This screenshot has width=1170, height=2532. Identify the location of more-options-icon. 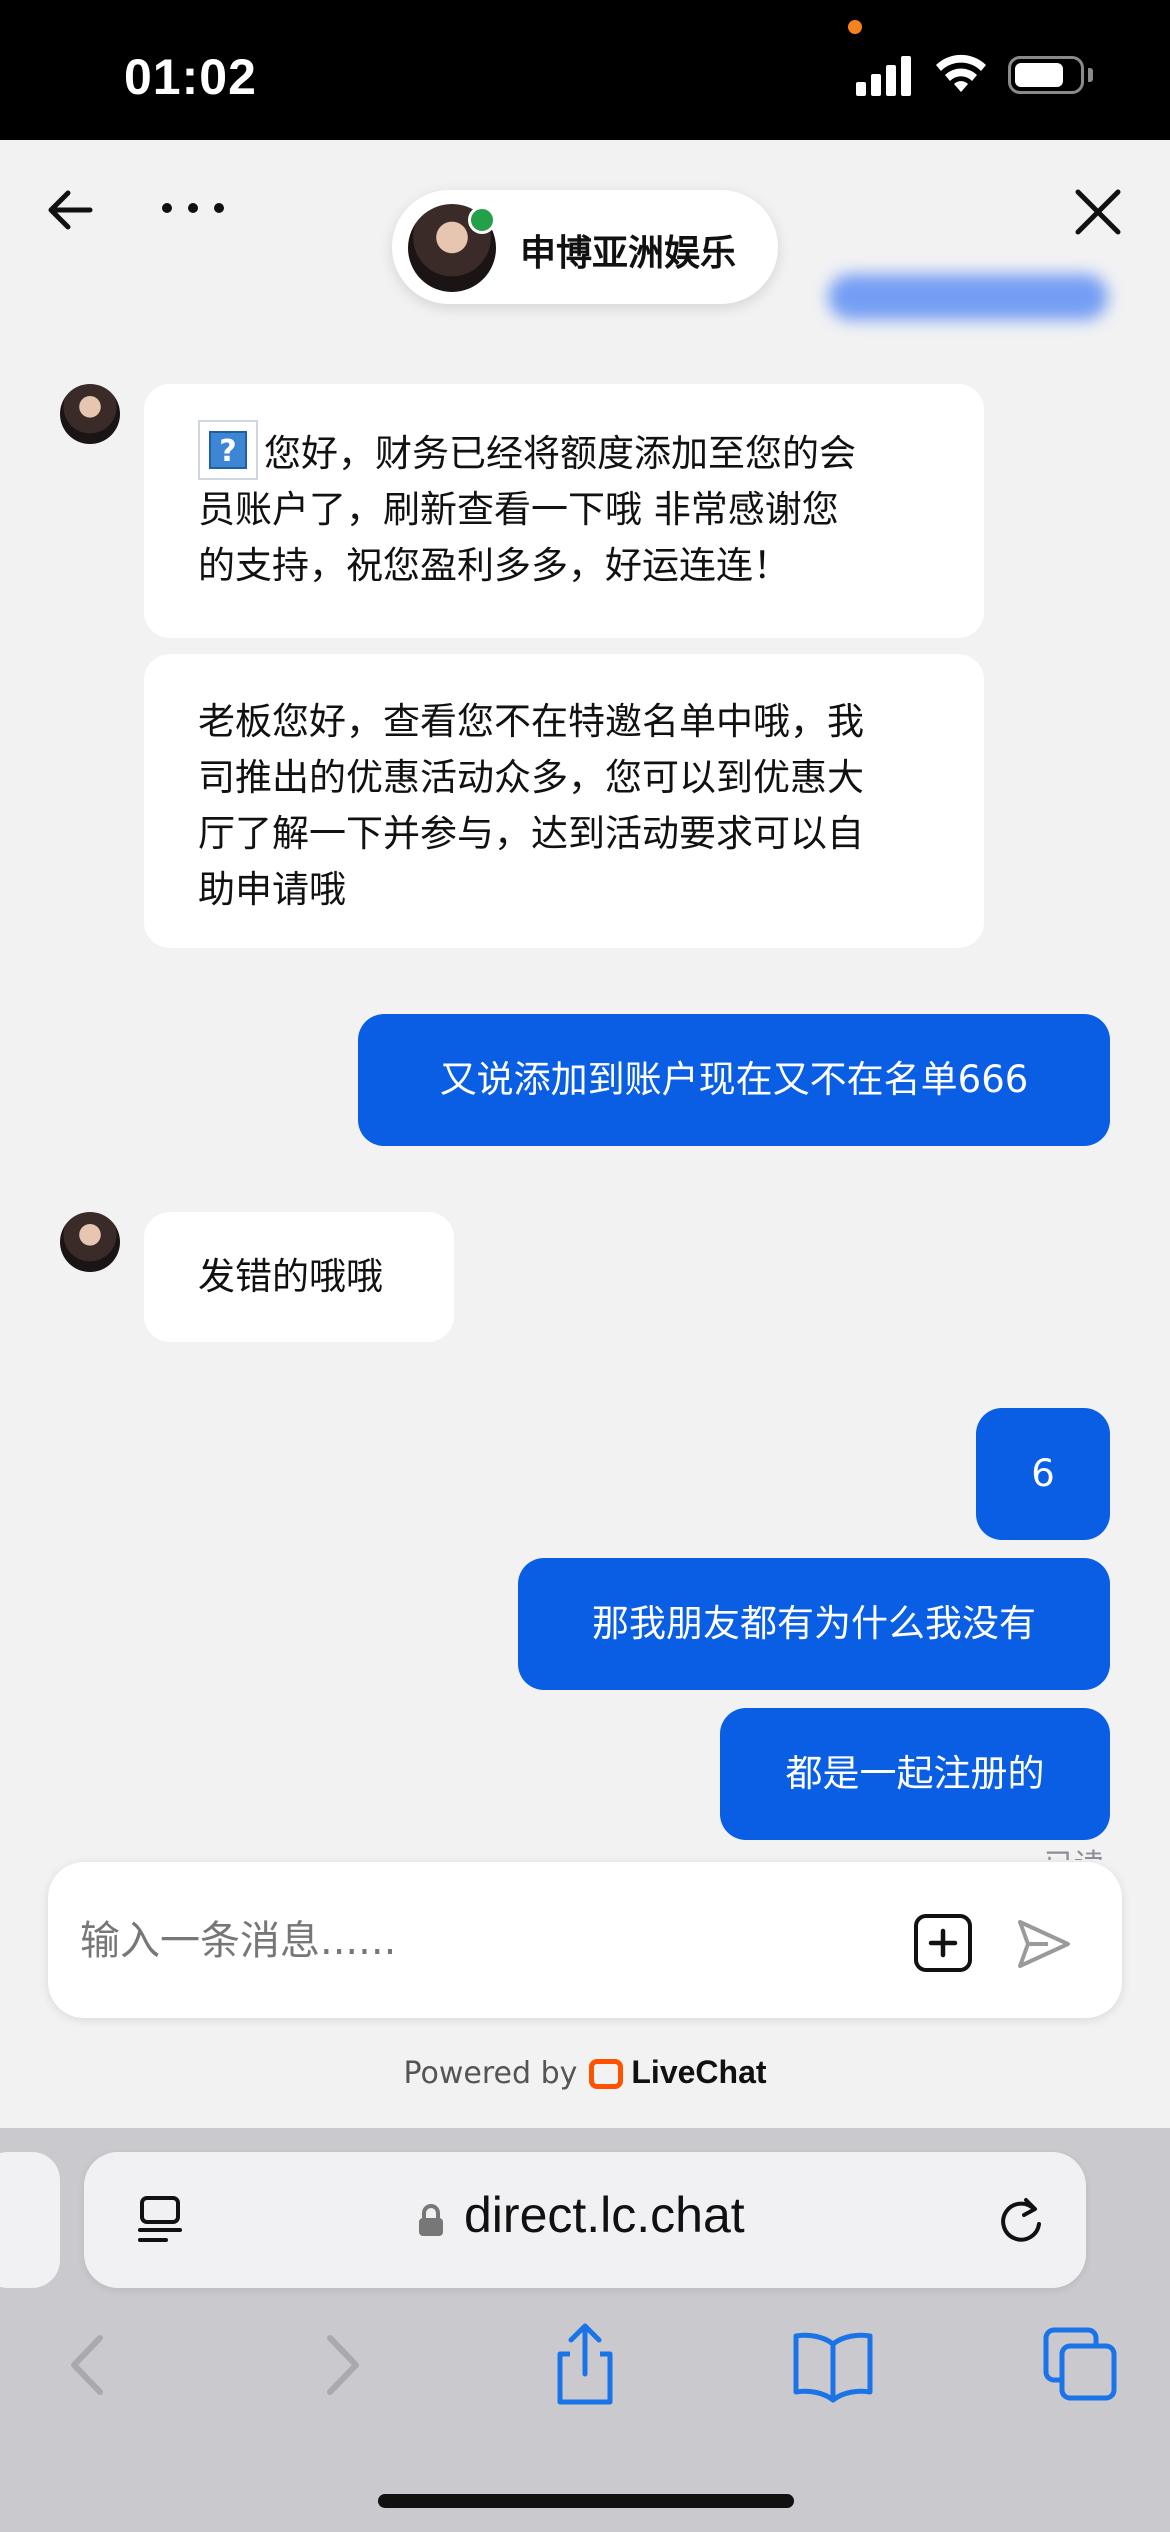
(193, 208).